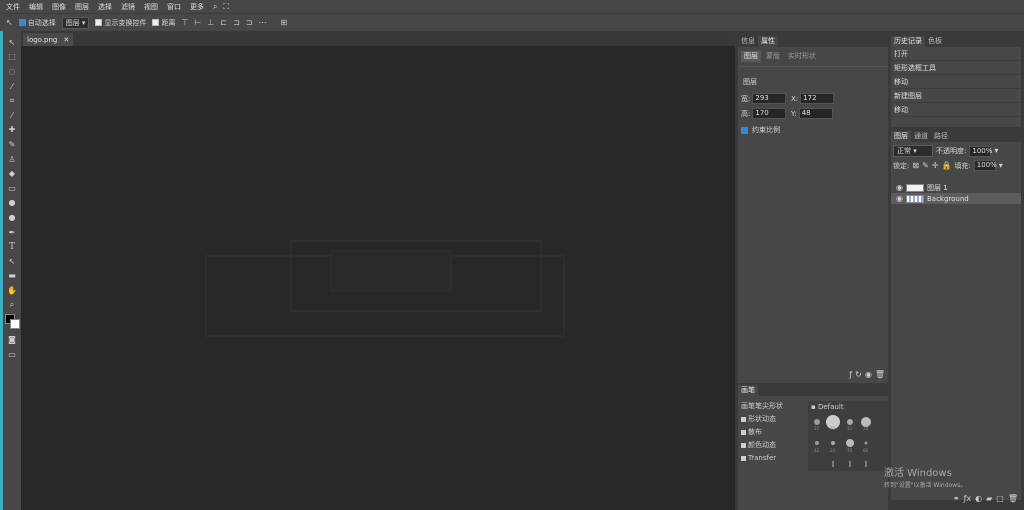  Describe the element at coordinates (769, 113) in the screenshot. I see `height-input: 170` at that location.